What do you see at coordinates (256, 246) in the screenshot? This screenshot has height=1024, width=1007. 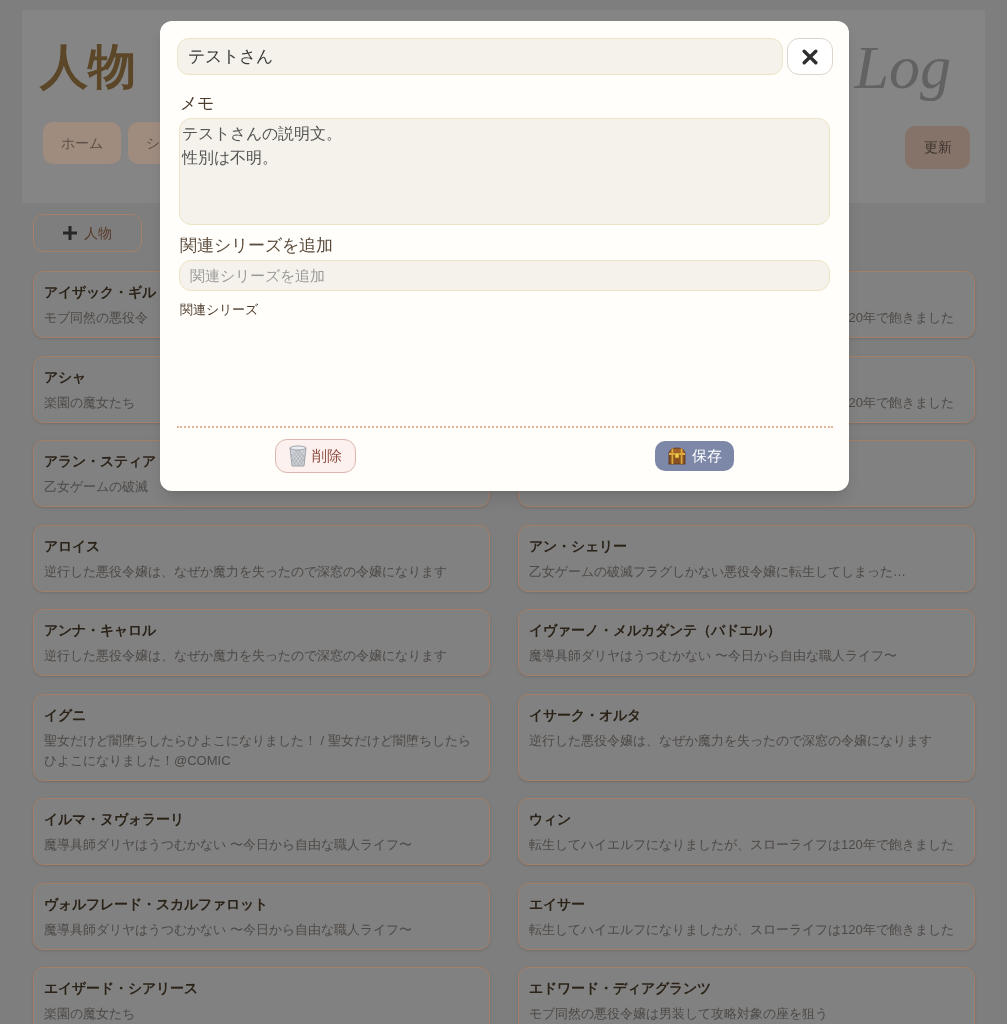 I see `series-label: 関連シリーズを追加` at bounding box center [256, 246].